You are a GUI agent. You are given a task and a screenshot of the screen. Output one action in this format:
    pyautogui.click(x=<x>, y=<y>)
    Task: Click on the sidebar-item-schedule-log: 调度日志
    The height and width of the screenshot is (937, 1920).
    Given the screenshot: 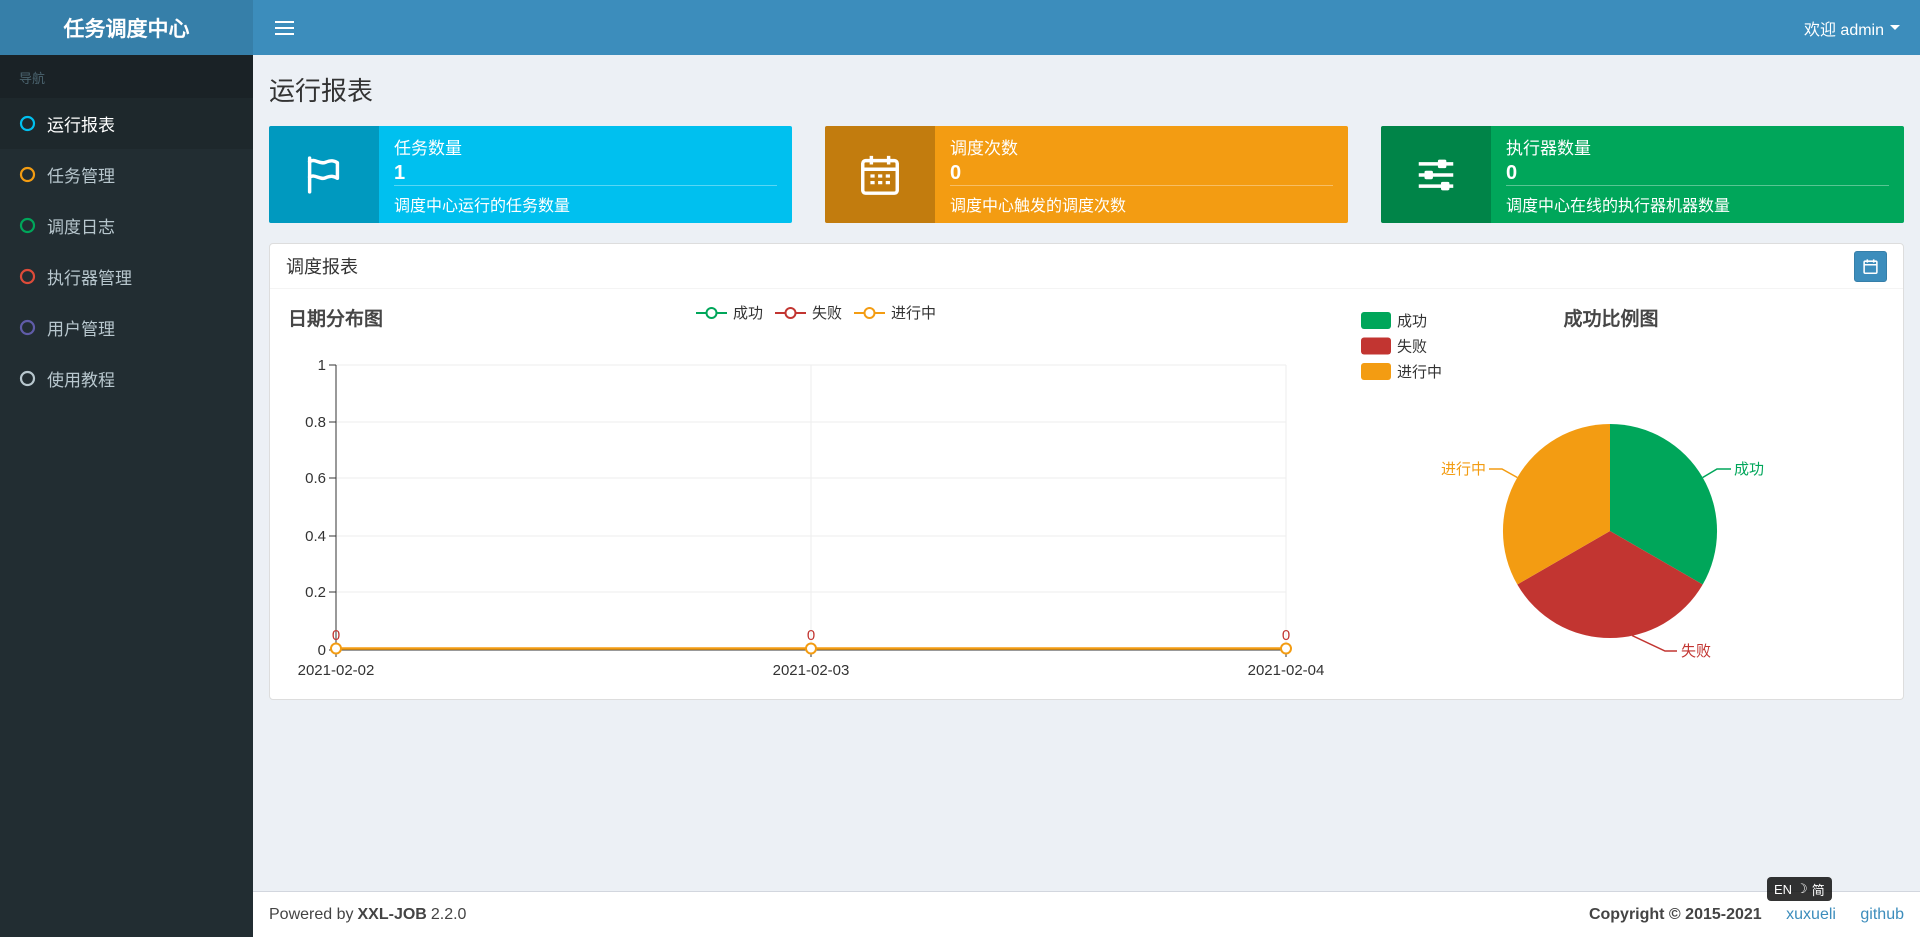 What is the action you would take?
    pyautogui.click(x=126, y=225)
    